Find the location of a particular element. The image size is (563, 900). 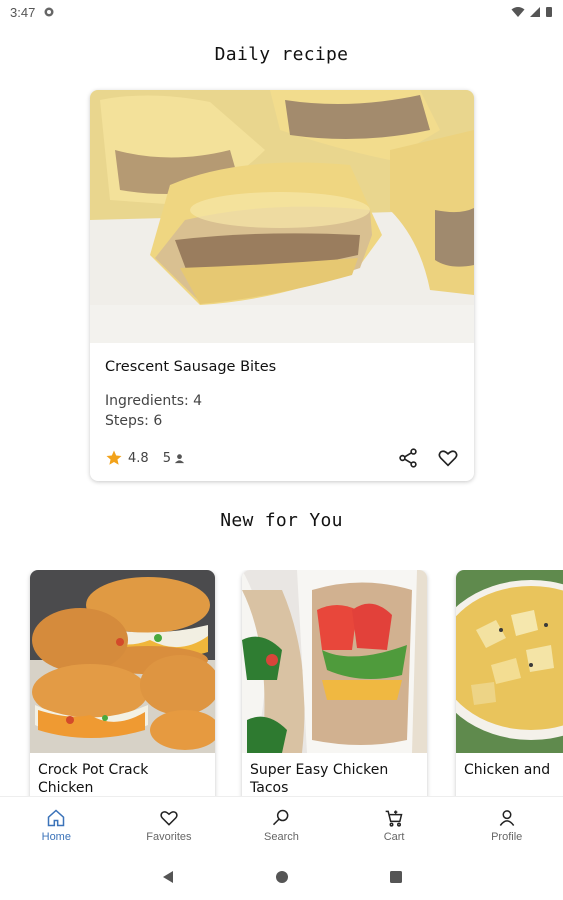

nav-search: Search is located at coordinates (281, 825).